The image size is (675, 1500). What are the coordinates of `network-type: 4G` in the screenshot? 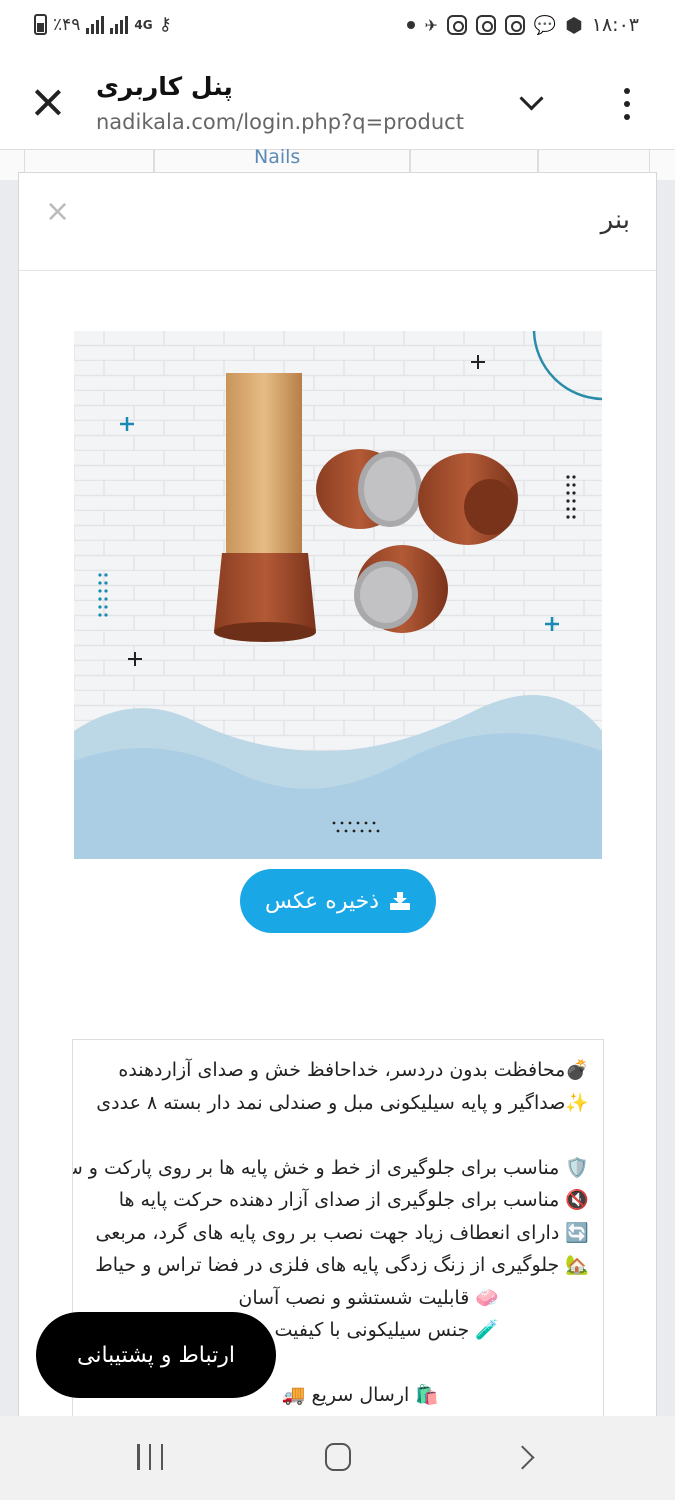 It's located at (143, 24).